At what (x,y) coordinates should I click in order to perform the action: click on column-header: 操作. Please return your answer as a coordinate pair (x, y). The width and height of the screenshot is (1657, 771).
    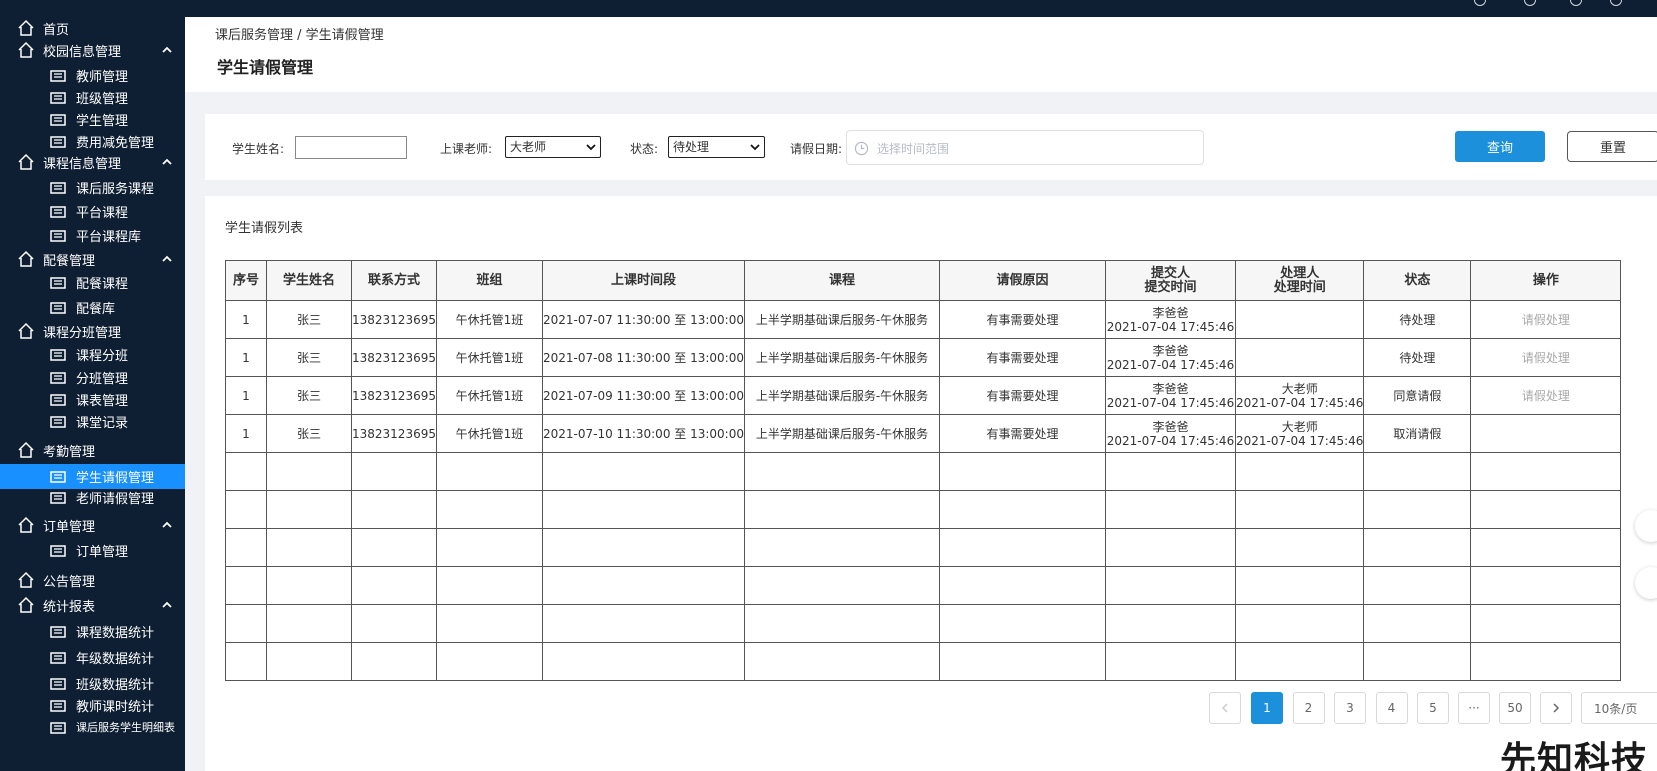
    Looking at the image, I should click on (1546, 280).